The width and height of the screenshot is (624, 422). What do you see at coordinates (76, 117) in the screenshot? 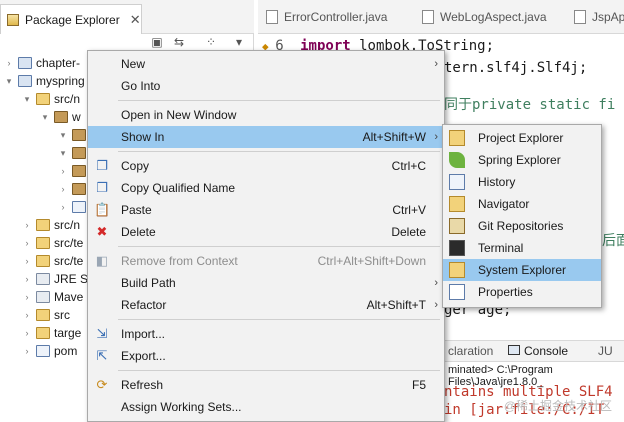
I see `tree-item-label: w` at bounding box center [76, 117].